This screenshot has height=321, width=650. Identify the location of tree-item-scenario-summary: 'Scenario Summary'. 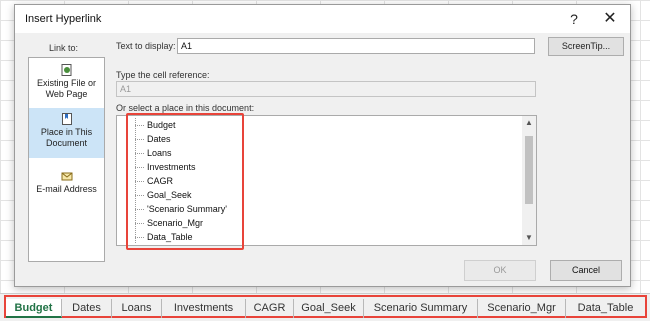
(181, 209).